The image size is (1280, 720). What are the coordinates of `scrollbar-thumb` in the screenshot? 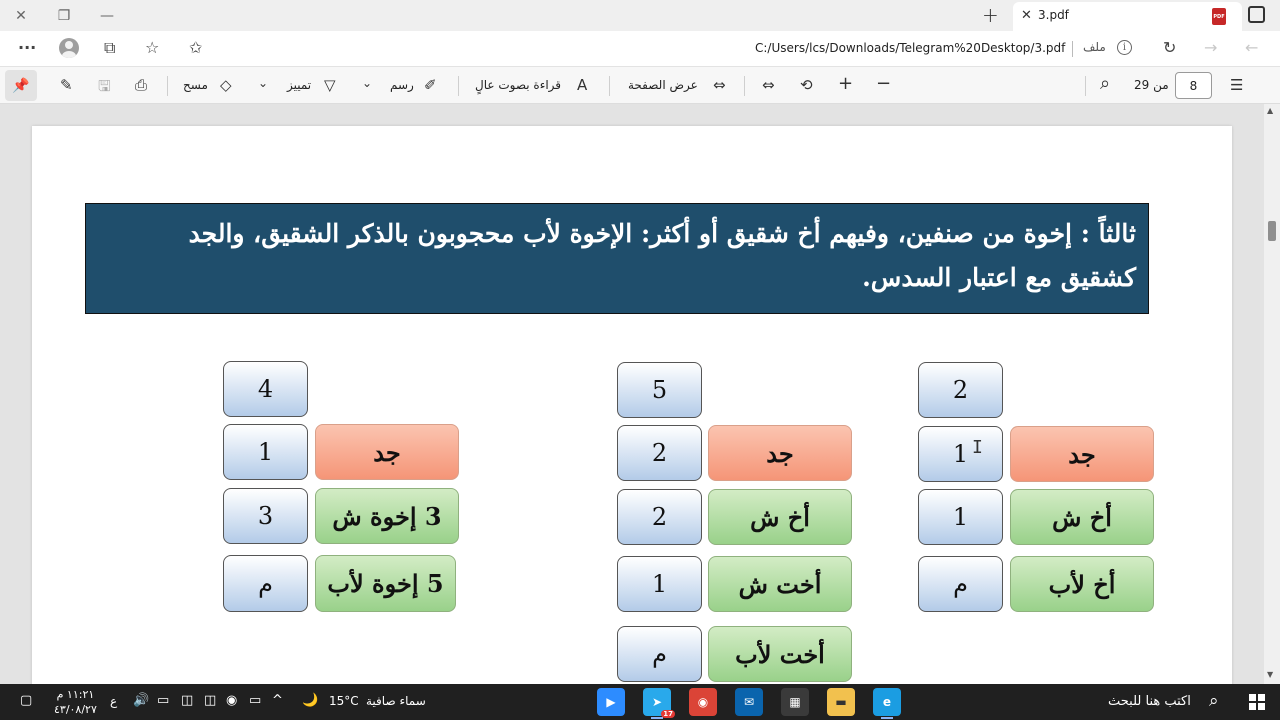 It's located at (1272, 231).